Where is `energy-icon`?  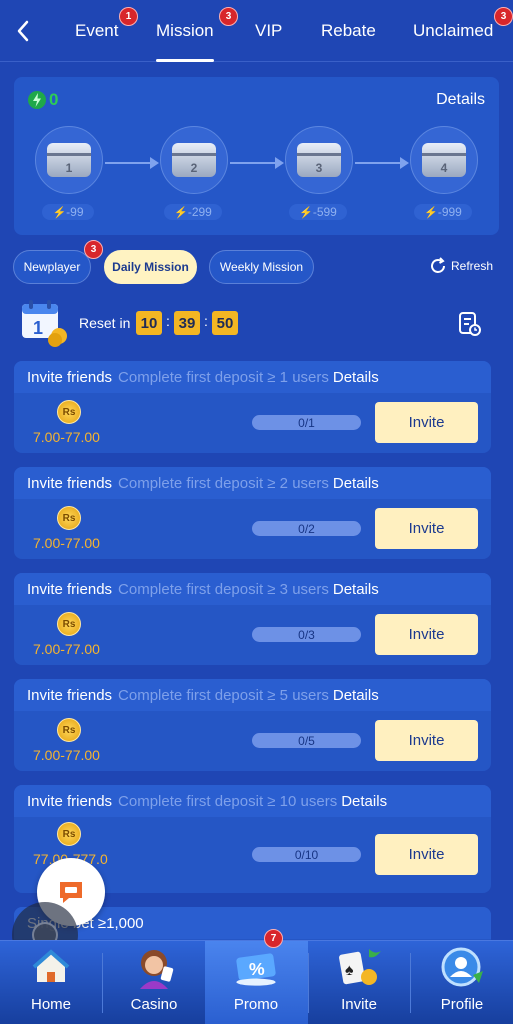
energy-icon is located at coordinates (37, 100).